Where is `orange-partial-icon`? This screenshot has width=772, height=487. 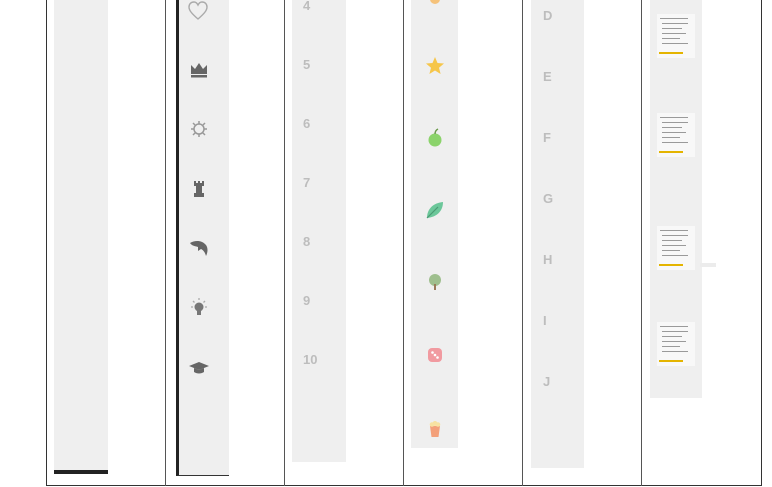
orange-partial-icon is located at coordinates (435, 2).